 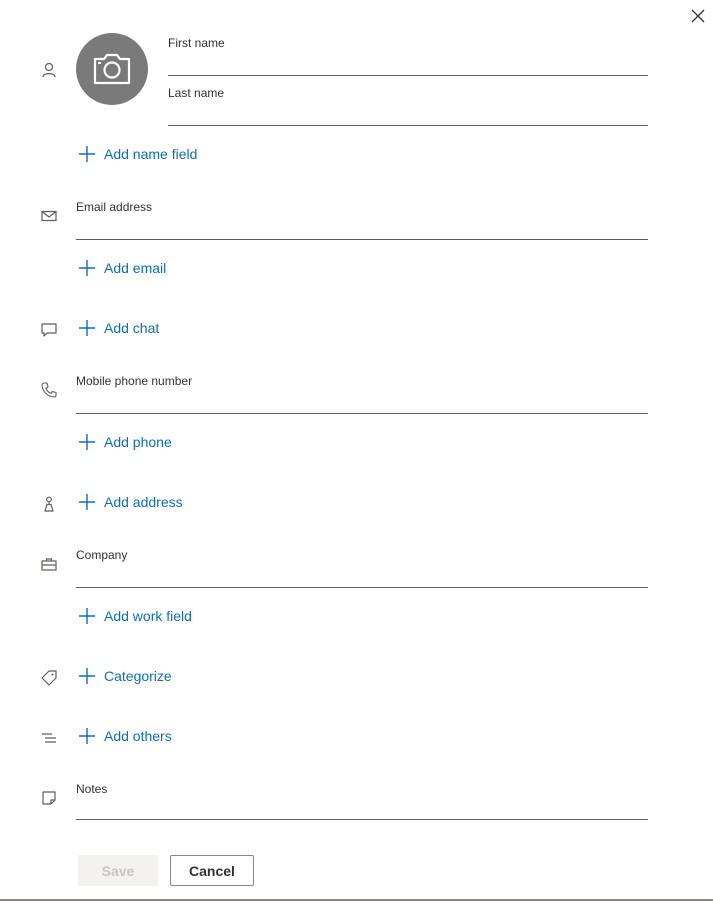 What do you see at coordinates (362, 808) in the screenshot?
I see `notes-input` at bounding box center [362, 808].